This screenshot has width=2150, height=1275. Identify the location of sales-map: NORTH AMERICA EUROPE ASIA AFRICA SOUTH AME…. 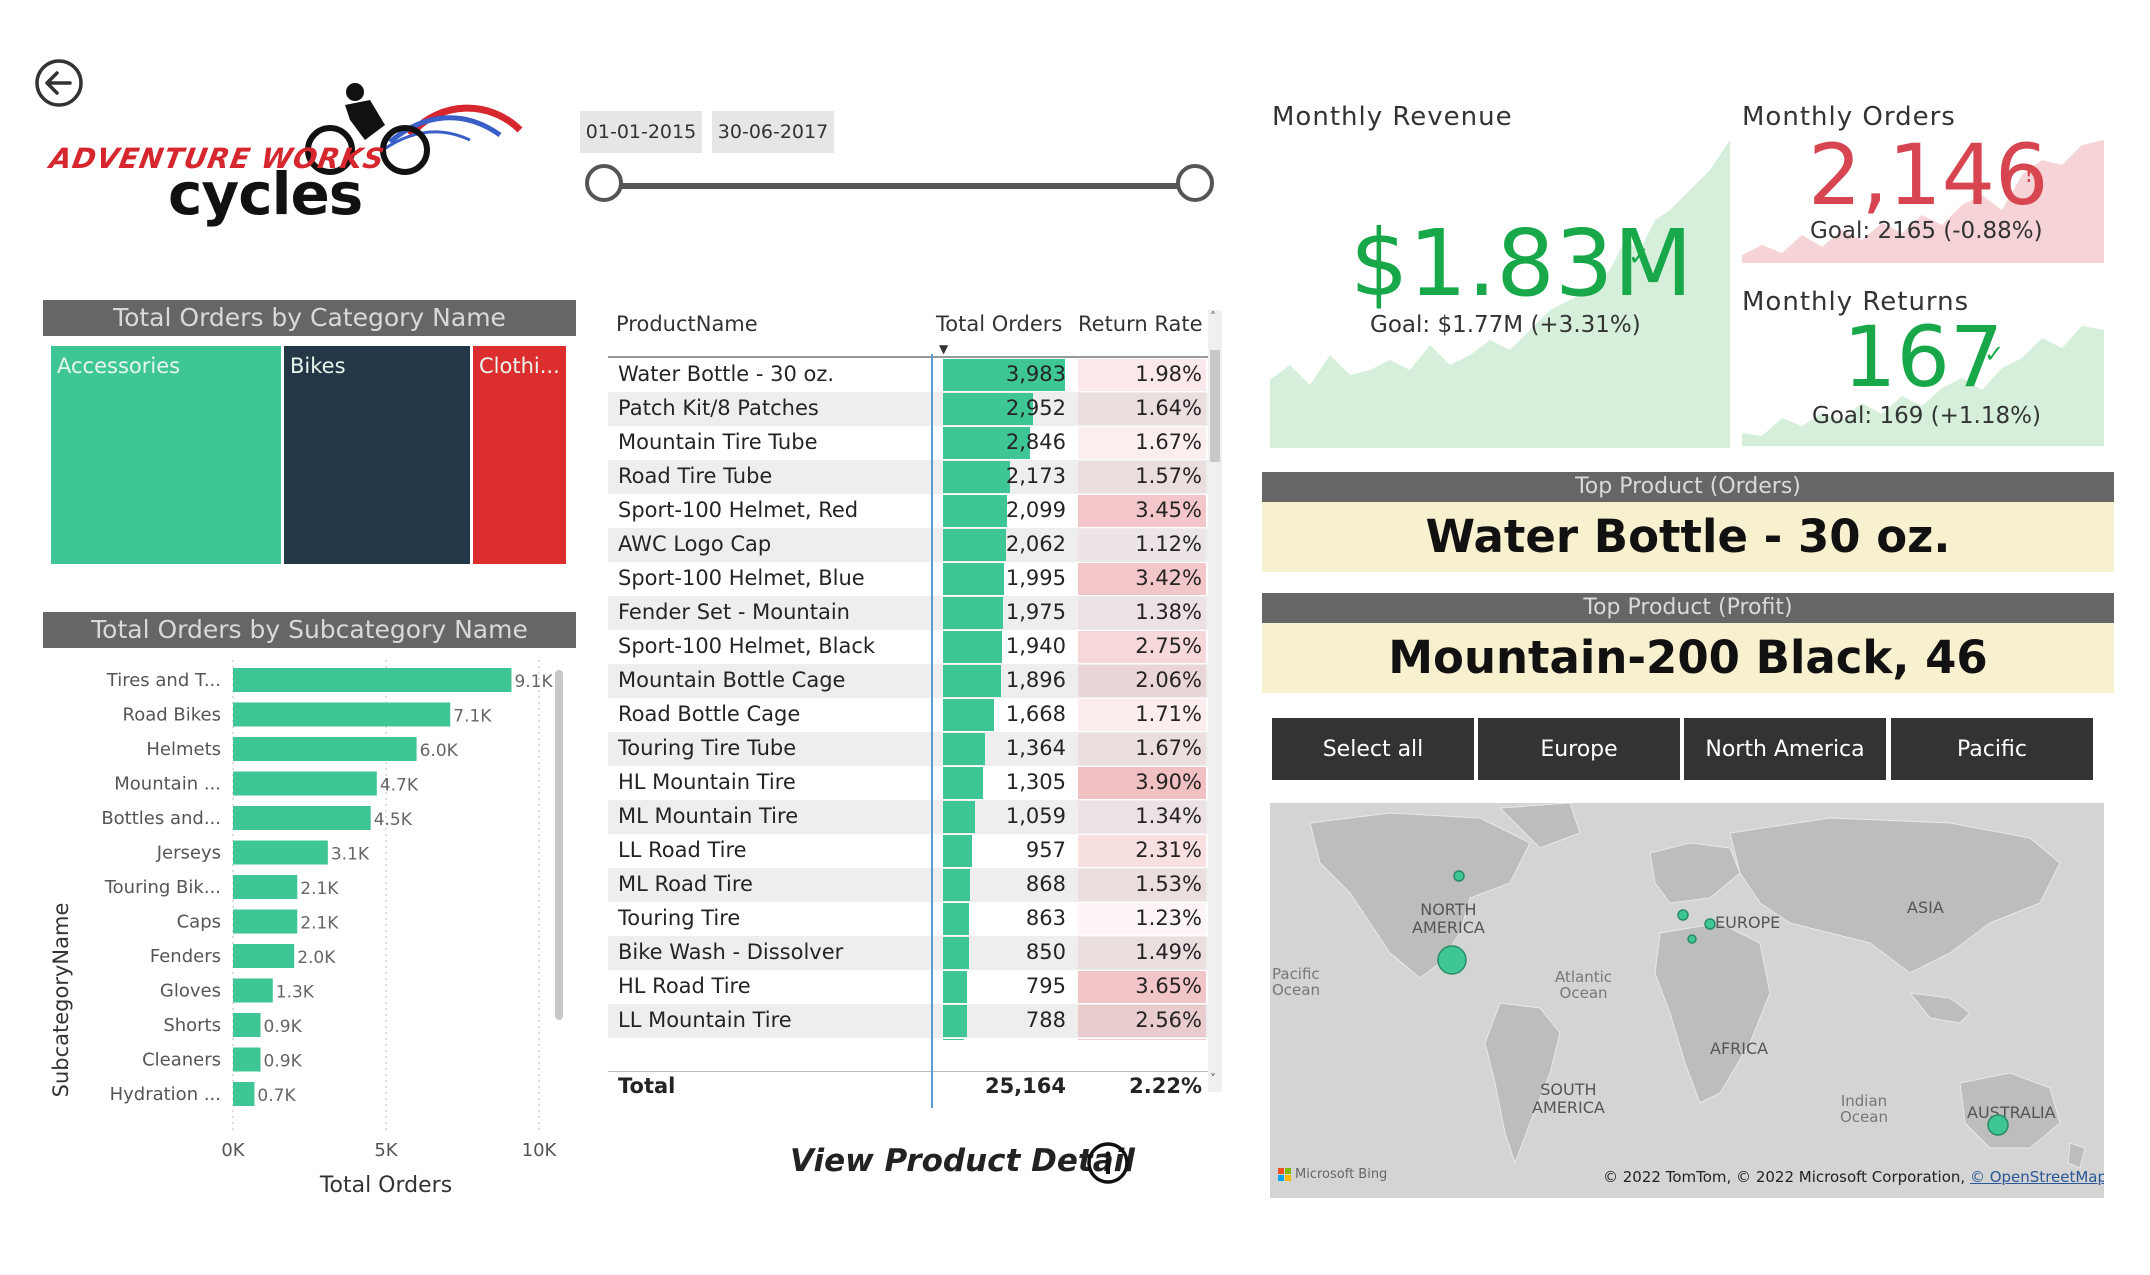
(1687, 1000).